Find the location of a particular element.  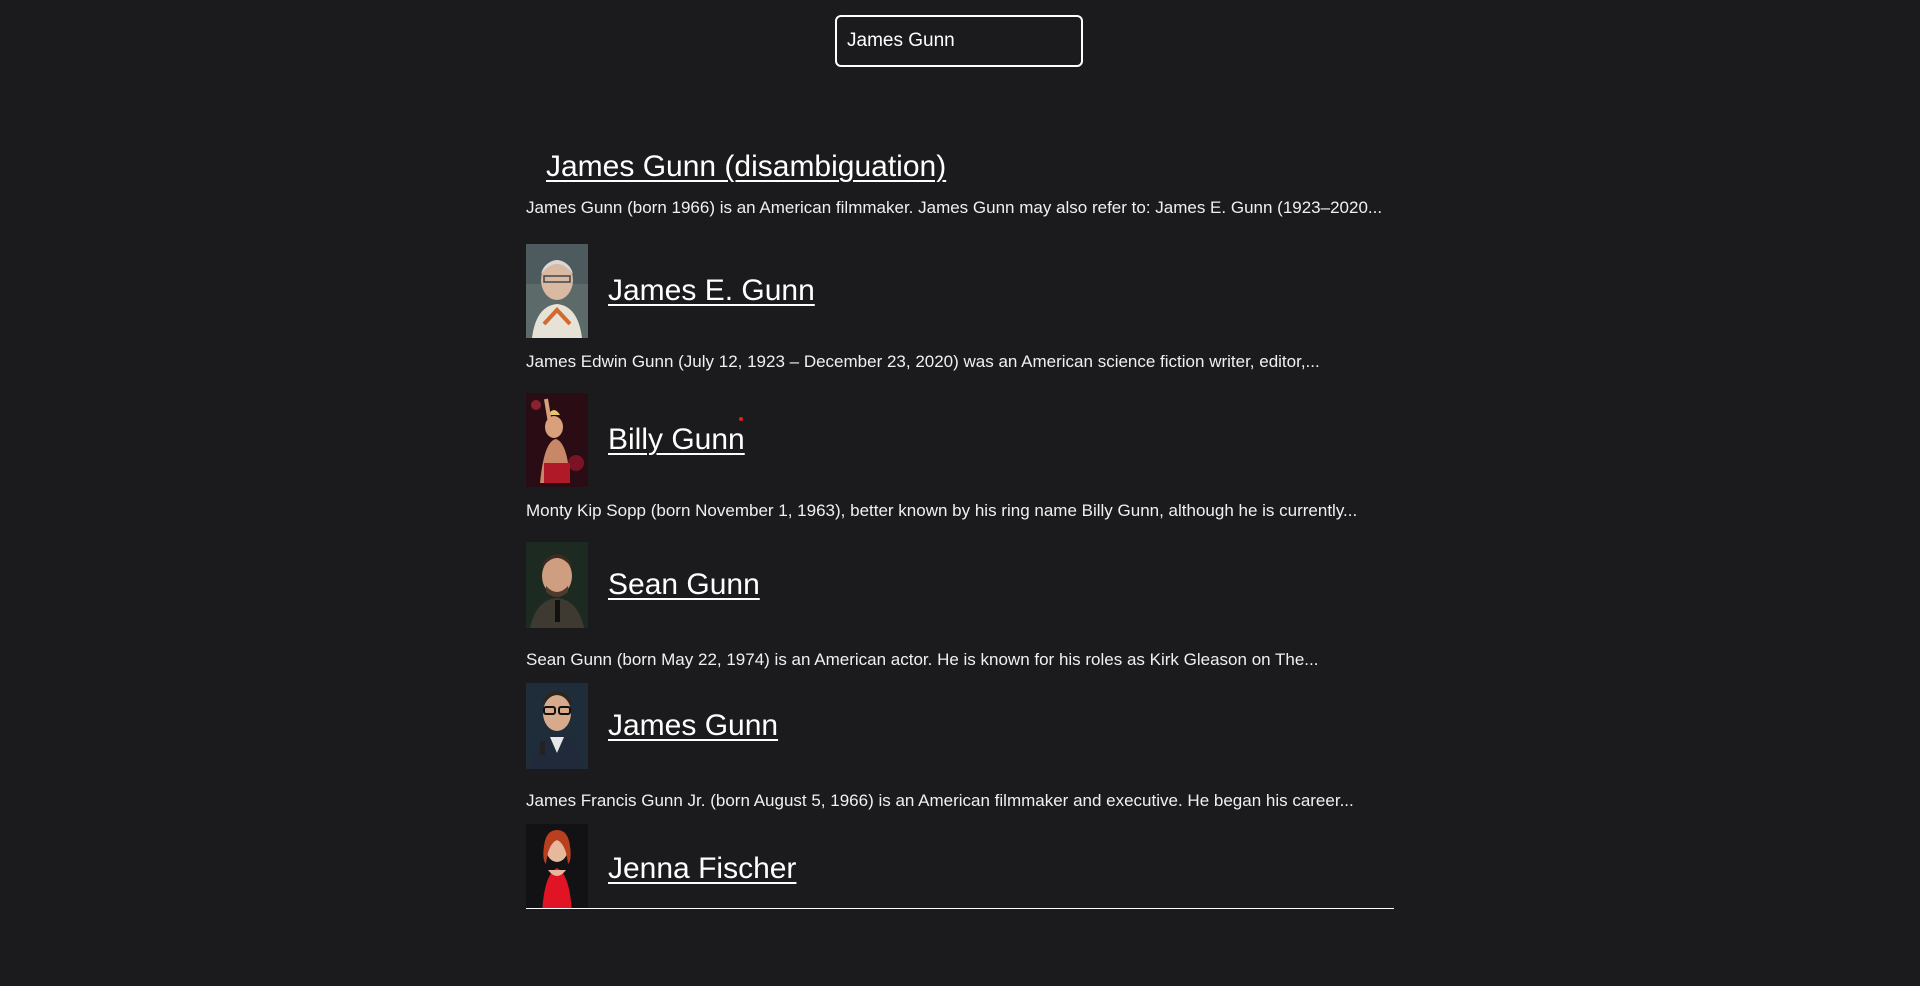

search-box is located at coordinates (959, 41).